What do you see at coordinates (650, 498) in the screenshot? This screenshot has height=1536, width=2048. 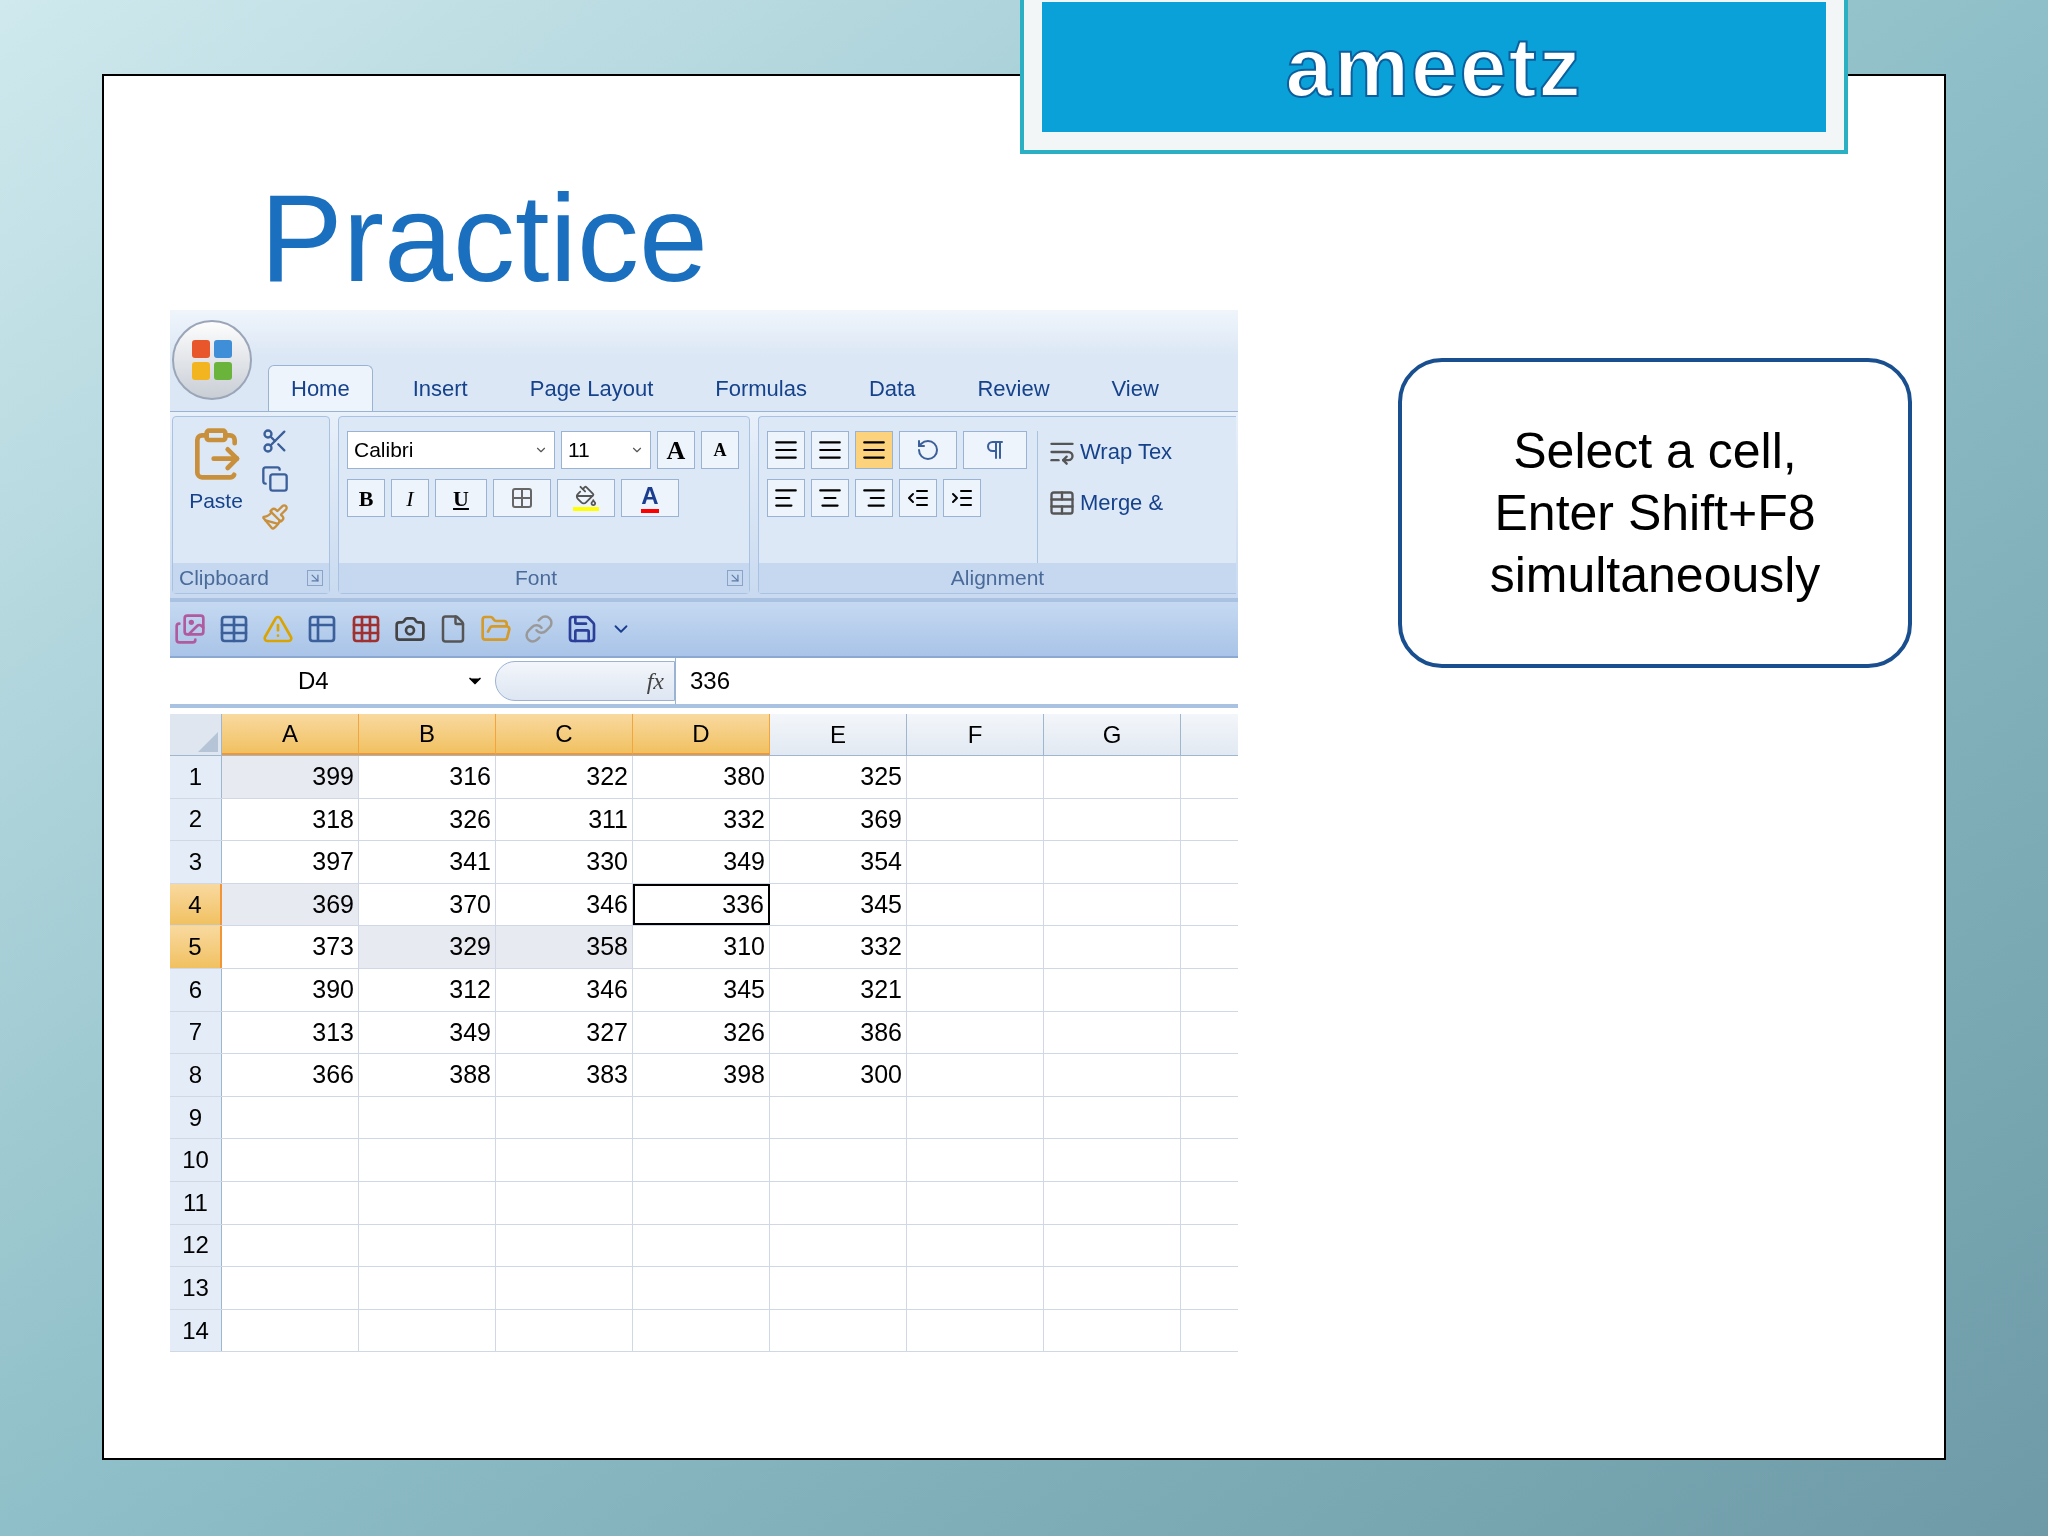 I see `font-color-button: A` at bounding box center [650, 498].